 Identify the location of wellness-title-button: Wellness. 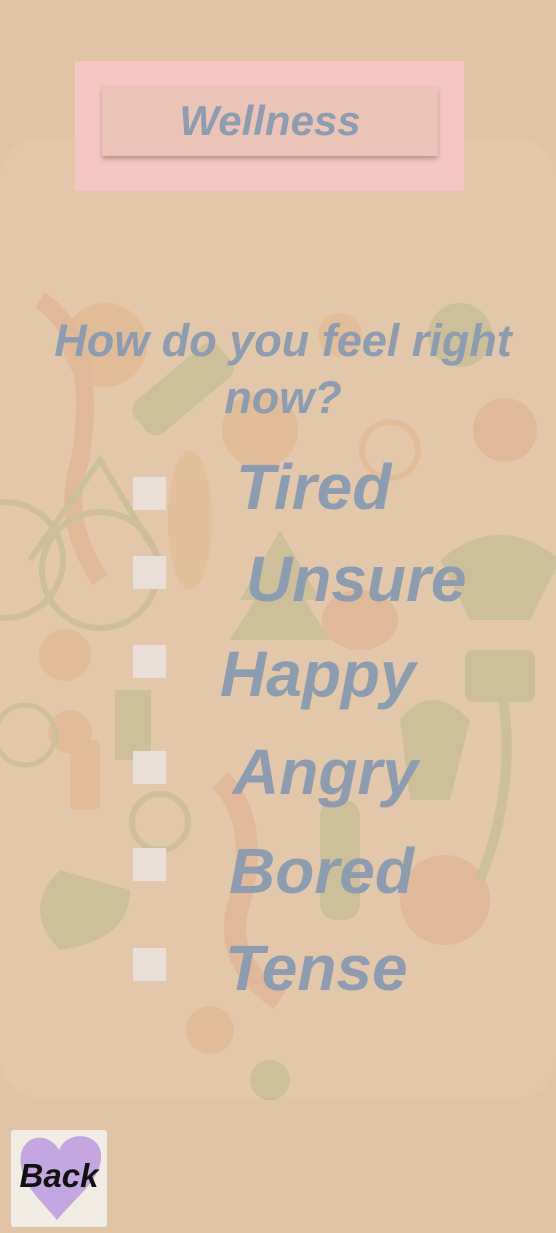
(270, 121).